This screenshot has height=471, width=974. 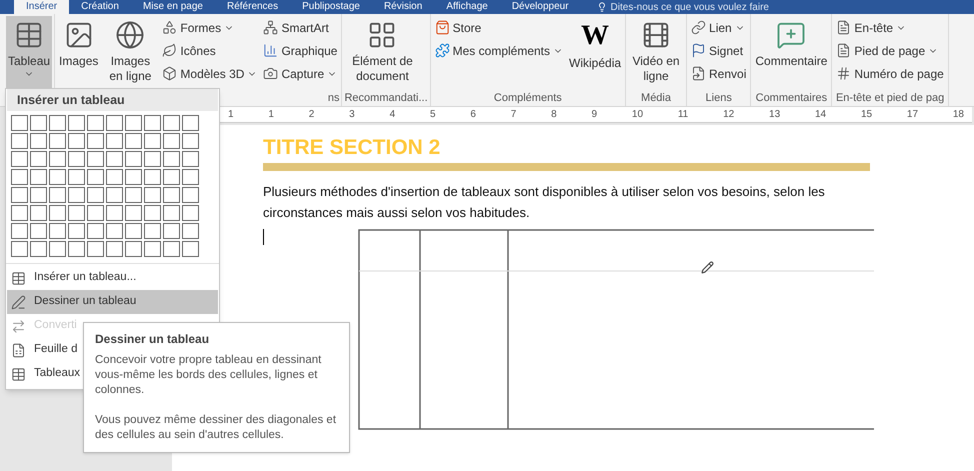 What do you see at coordinates (890, 98) in the screenshot?
I see `group-label: En-tête et pied de pag` at bounding box center [890, 98].